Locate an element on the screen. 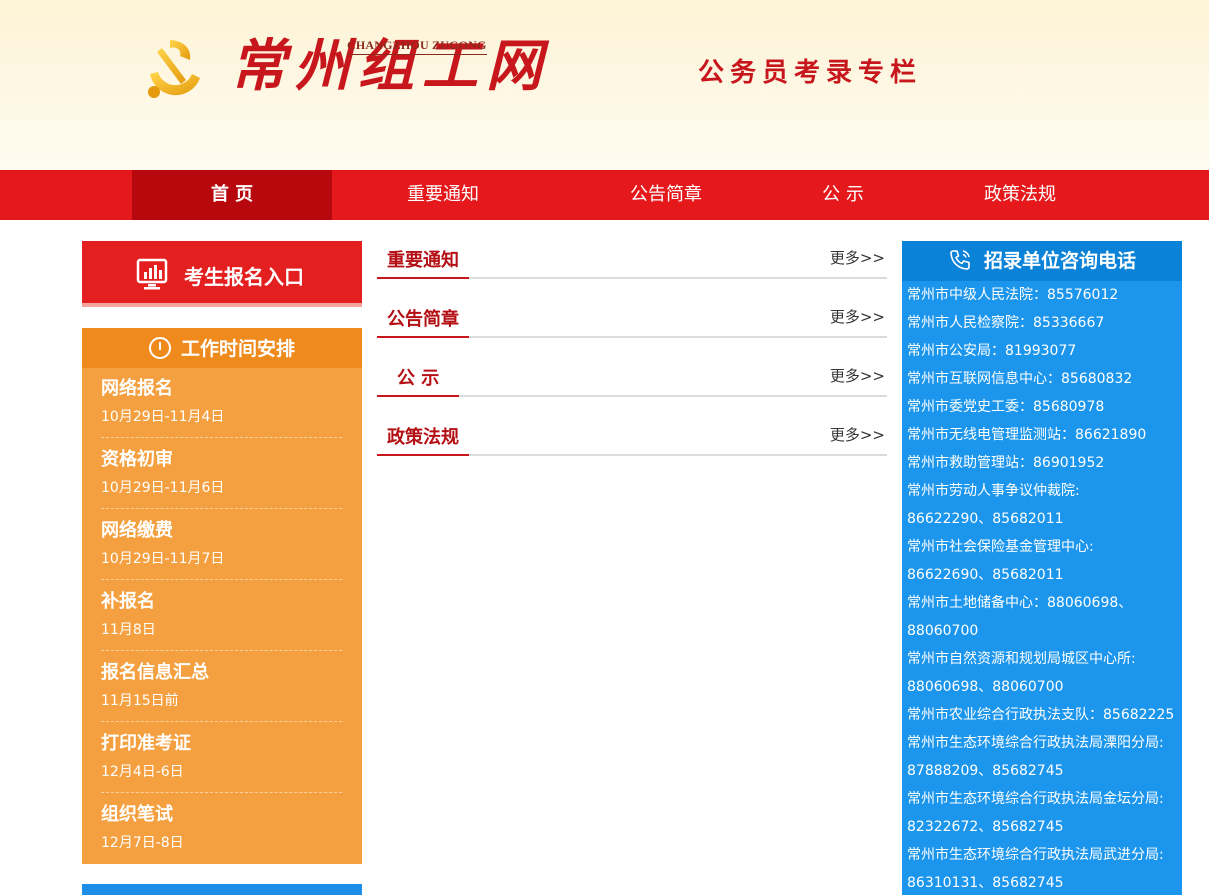 The height and width of the screenshot is (895, 1209). contact-line: 88060700 is located at coordinates (943, 631).